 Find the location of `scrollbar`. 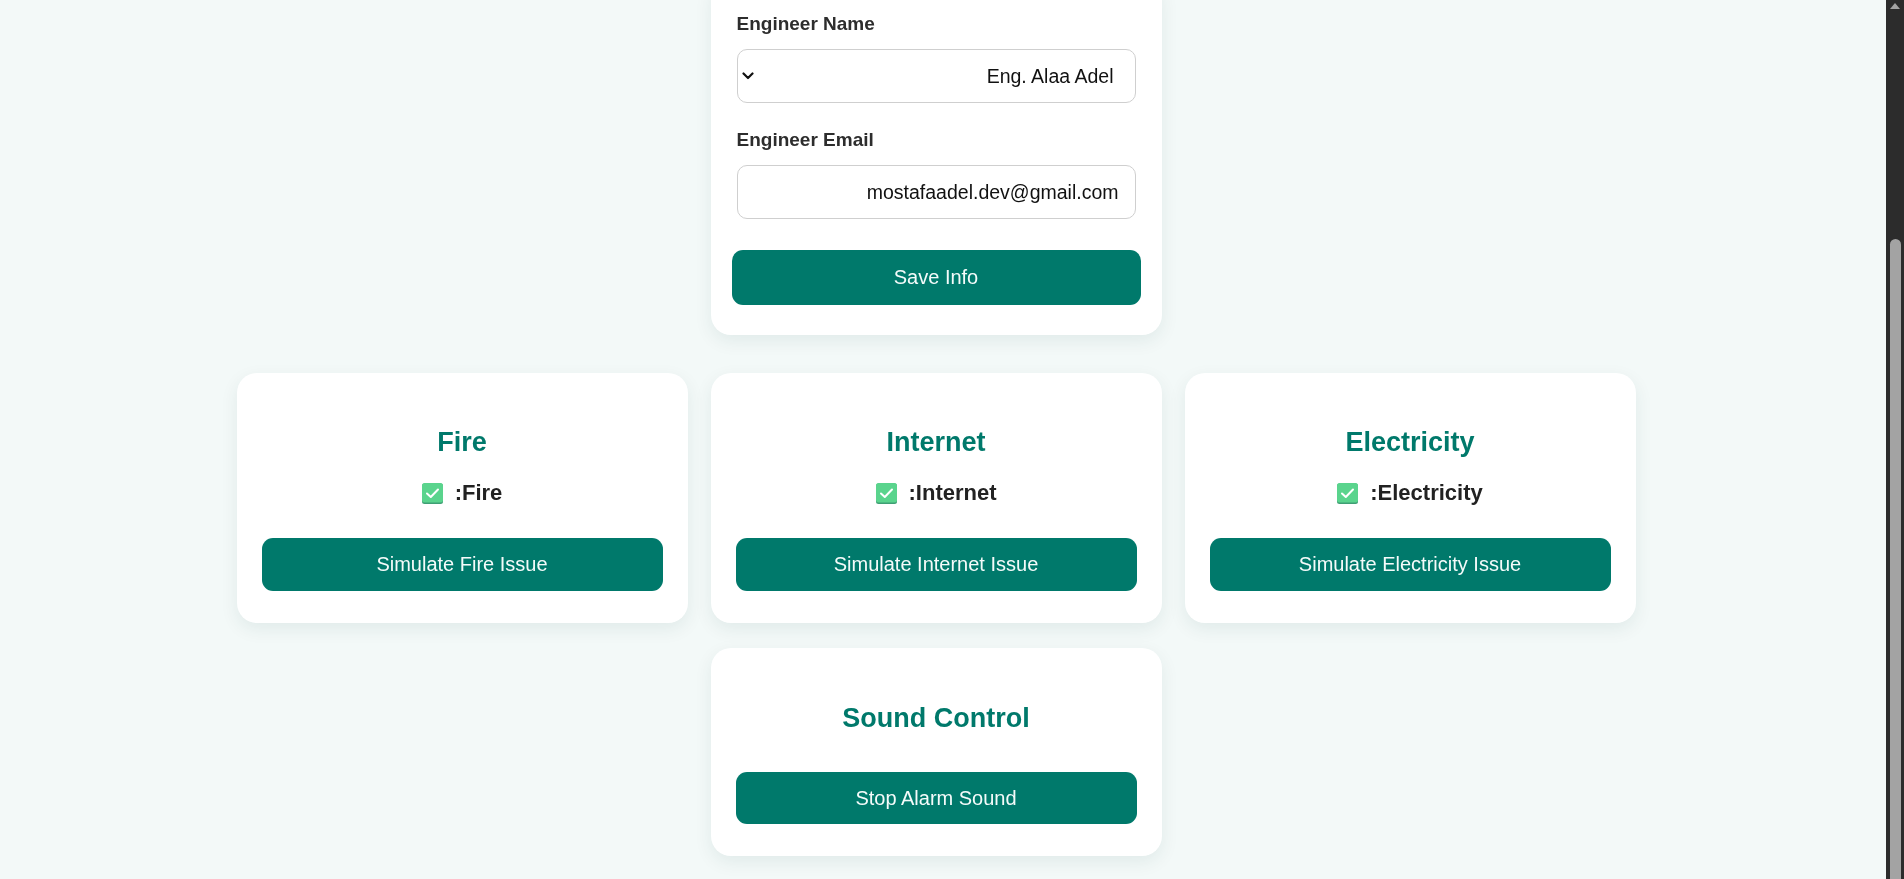

scrollbar is located at coordinates (1895, 439).